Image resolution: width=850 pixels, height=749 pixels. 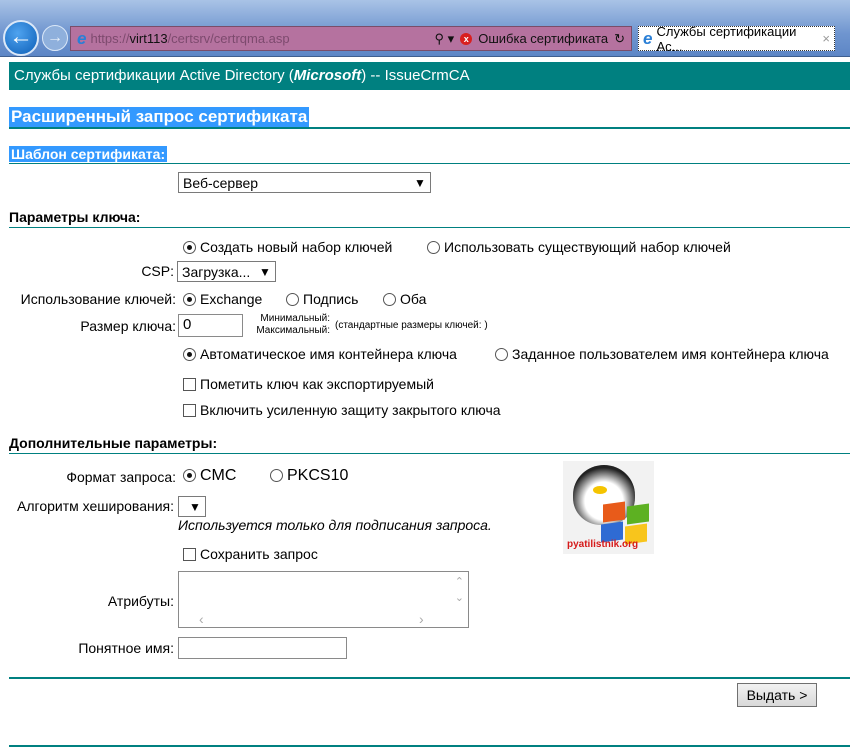 What do you see at coordinates (603, 544) in the screenshot?
I see `watermark-text: pyatilistnik.org` at bounding box center [603, 544].